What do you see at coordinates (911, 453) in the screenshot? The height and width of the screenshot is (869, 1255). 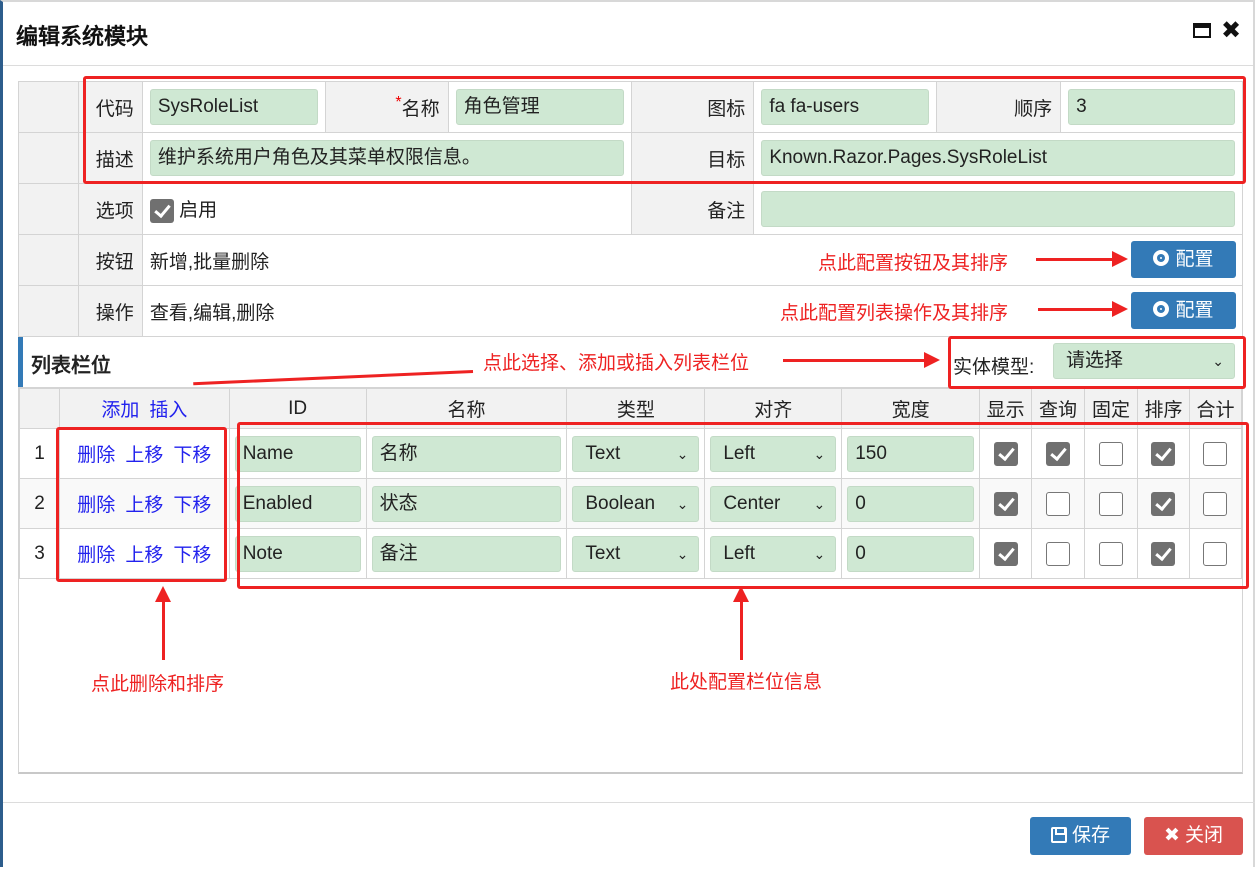 I see `column-width-input: 150` at bounding box center [911, 453].